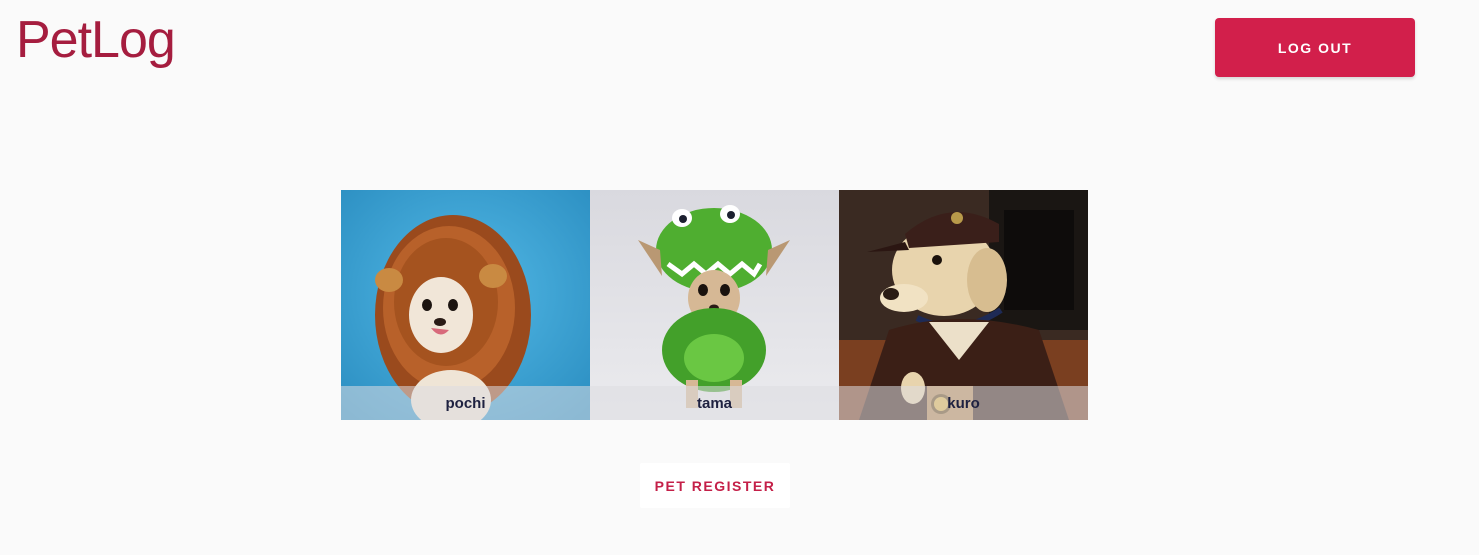  What do you see at coordinates (714, 403) in the screenshot?
I see `pet-name-label: tama` at bounding box center [714, 403].